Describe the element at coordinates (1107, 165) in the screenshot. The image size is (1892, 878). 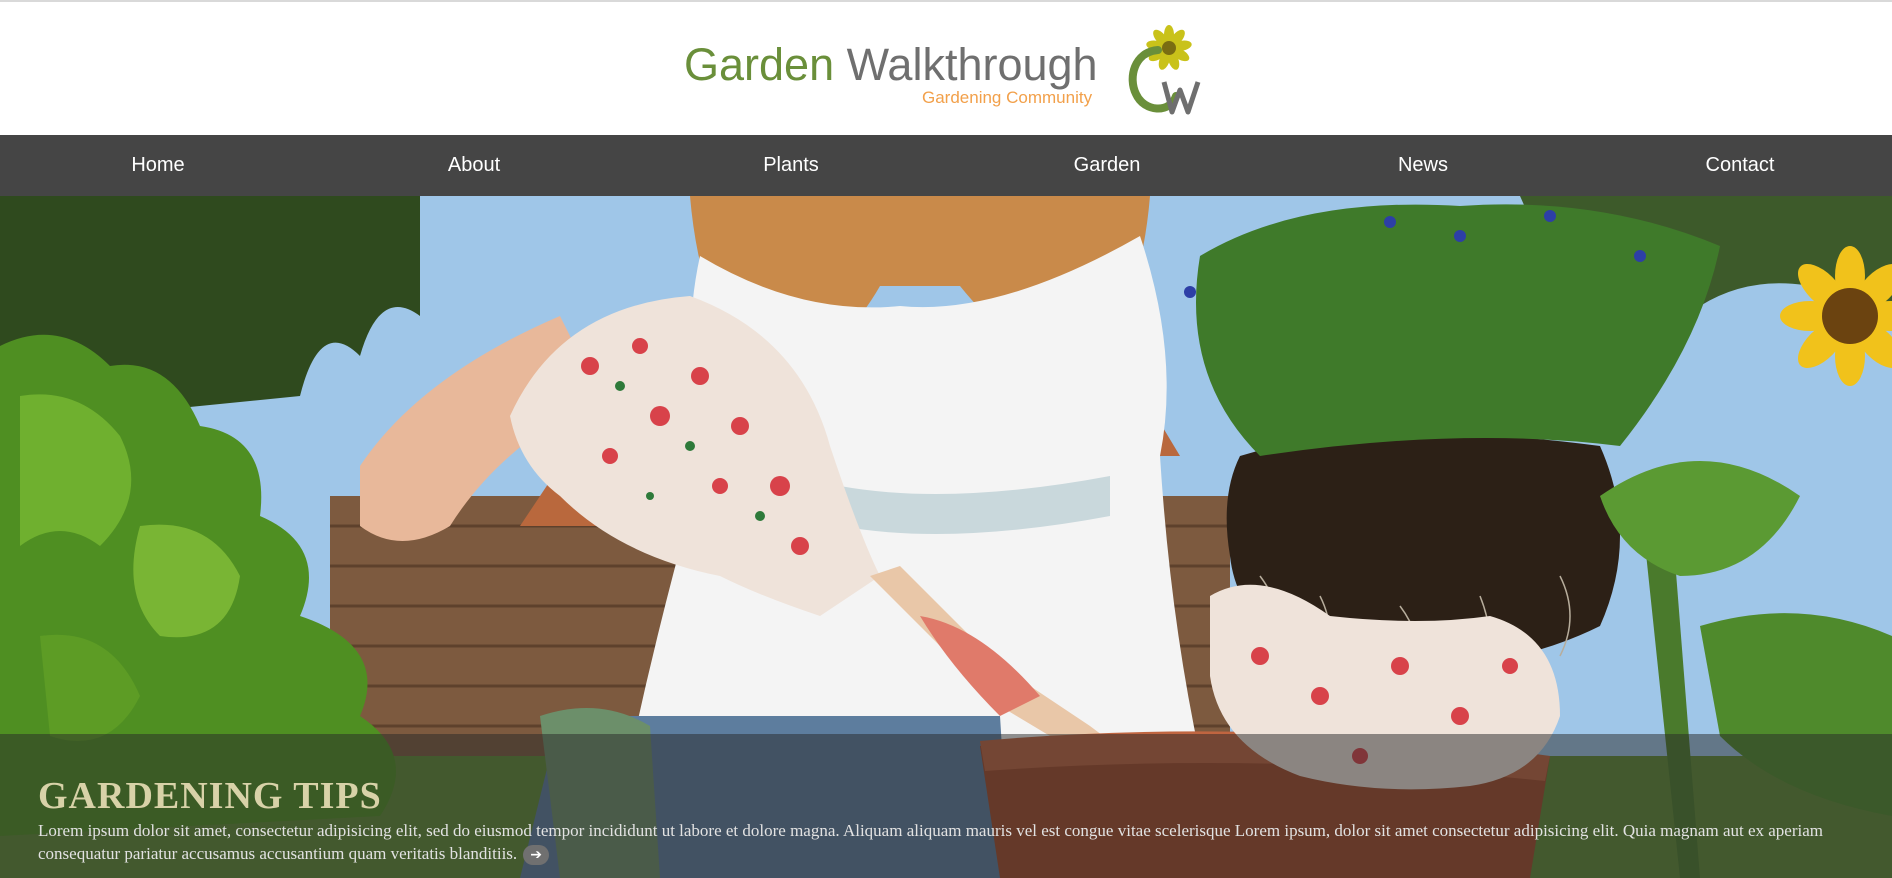
I see `nav-garden: Garden` at that location.